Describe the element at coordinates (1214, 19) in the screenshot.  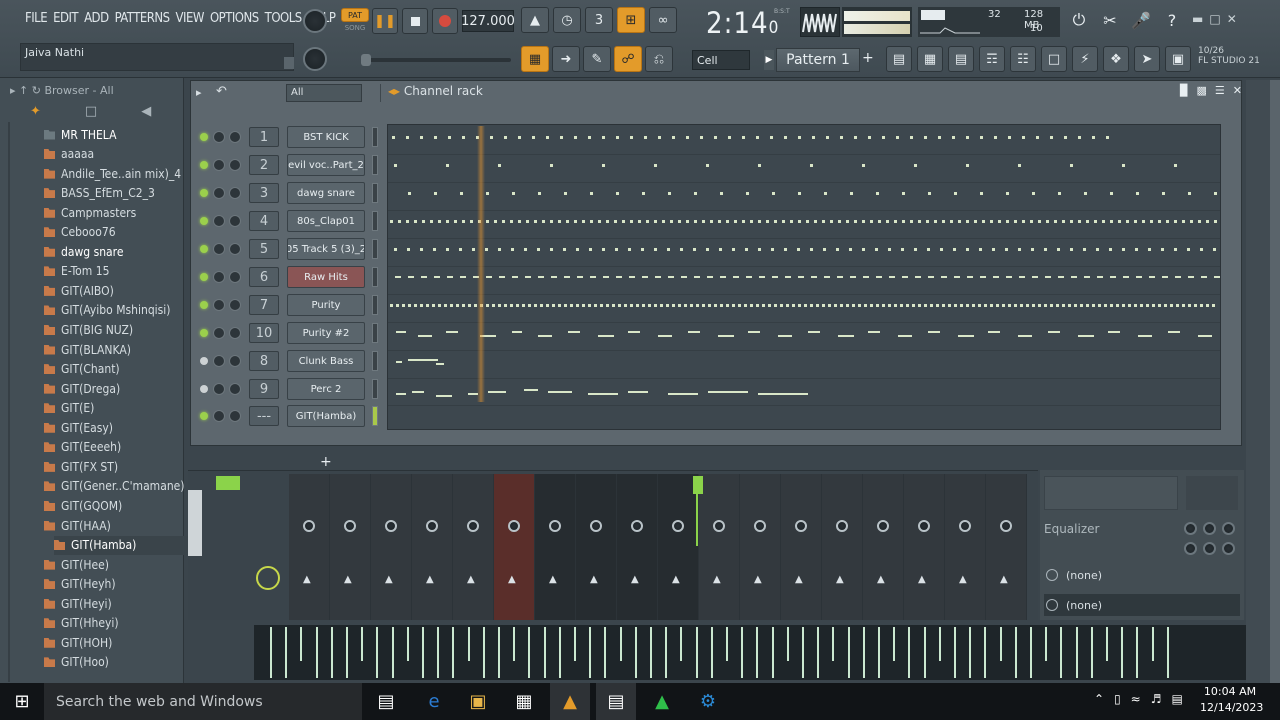
I see `maximize-icon: □` at that location.